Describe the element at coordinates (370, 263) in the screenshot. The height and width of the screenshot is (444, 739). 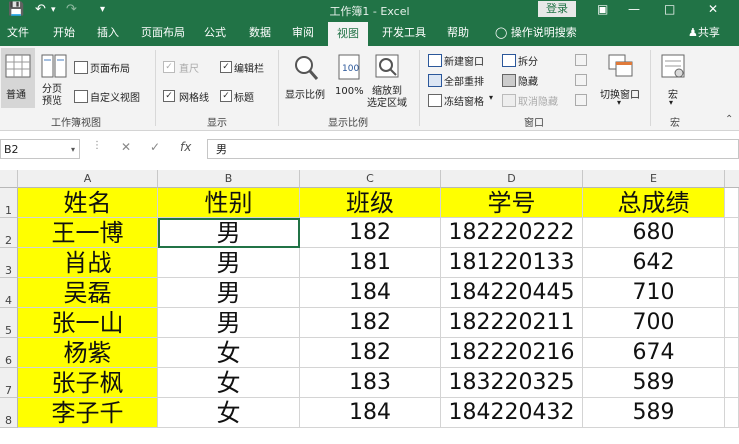
I see `table-cell: 181` at that location.